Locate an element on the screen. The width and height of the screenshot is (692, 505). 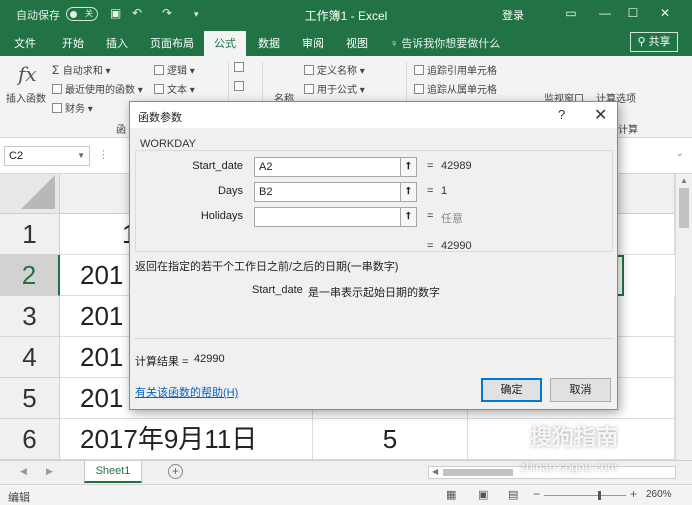
trace-precedents-button: 追踪引用单元格 is located at coordinates (455, 69).